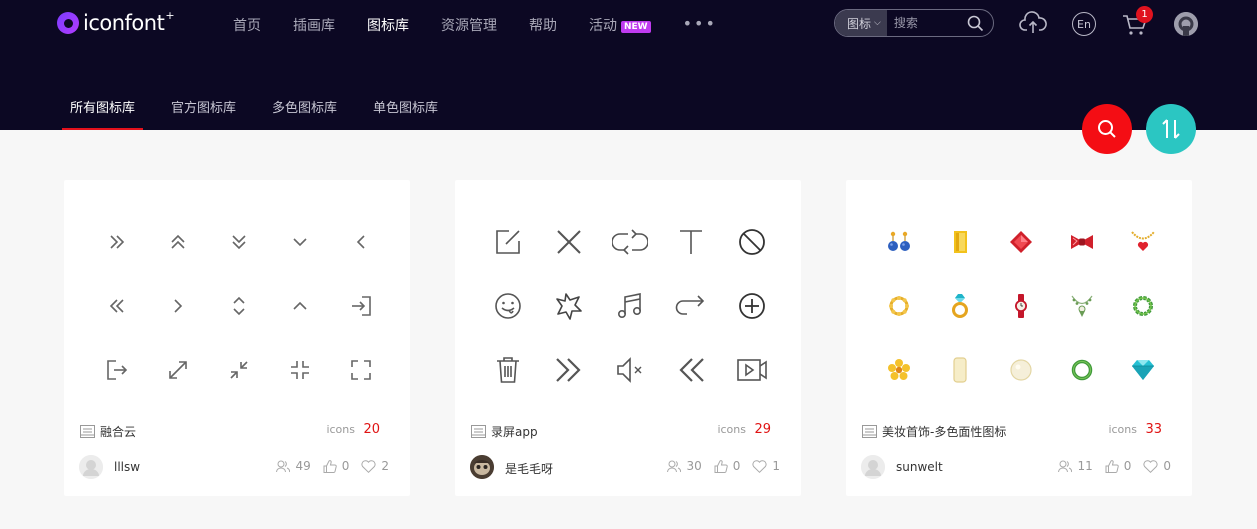  What do you see at coordinates (959, 306) in the screenshot?
I see `diamond-ring-icon` at bounding box center [959, 306].